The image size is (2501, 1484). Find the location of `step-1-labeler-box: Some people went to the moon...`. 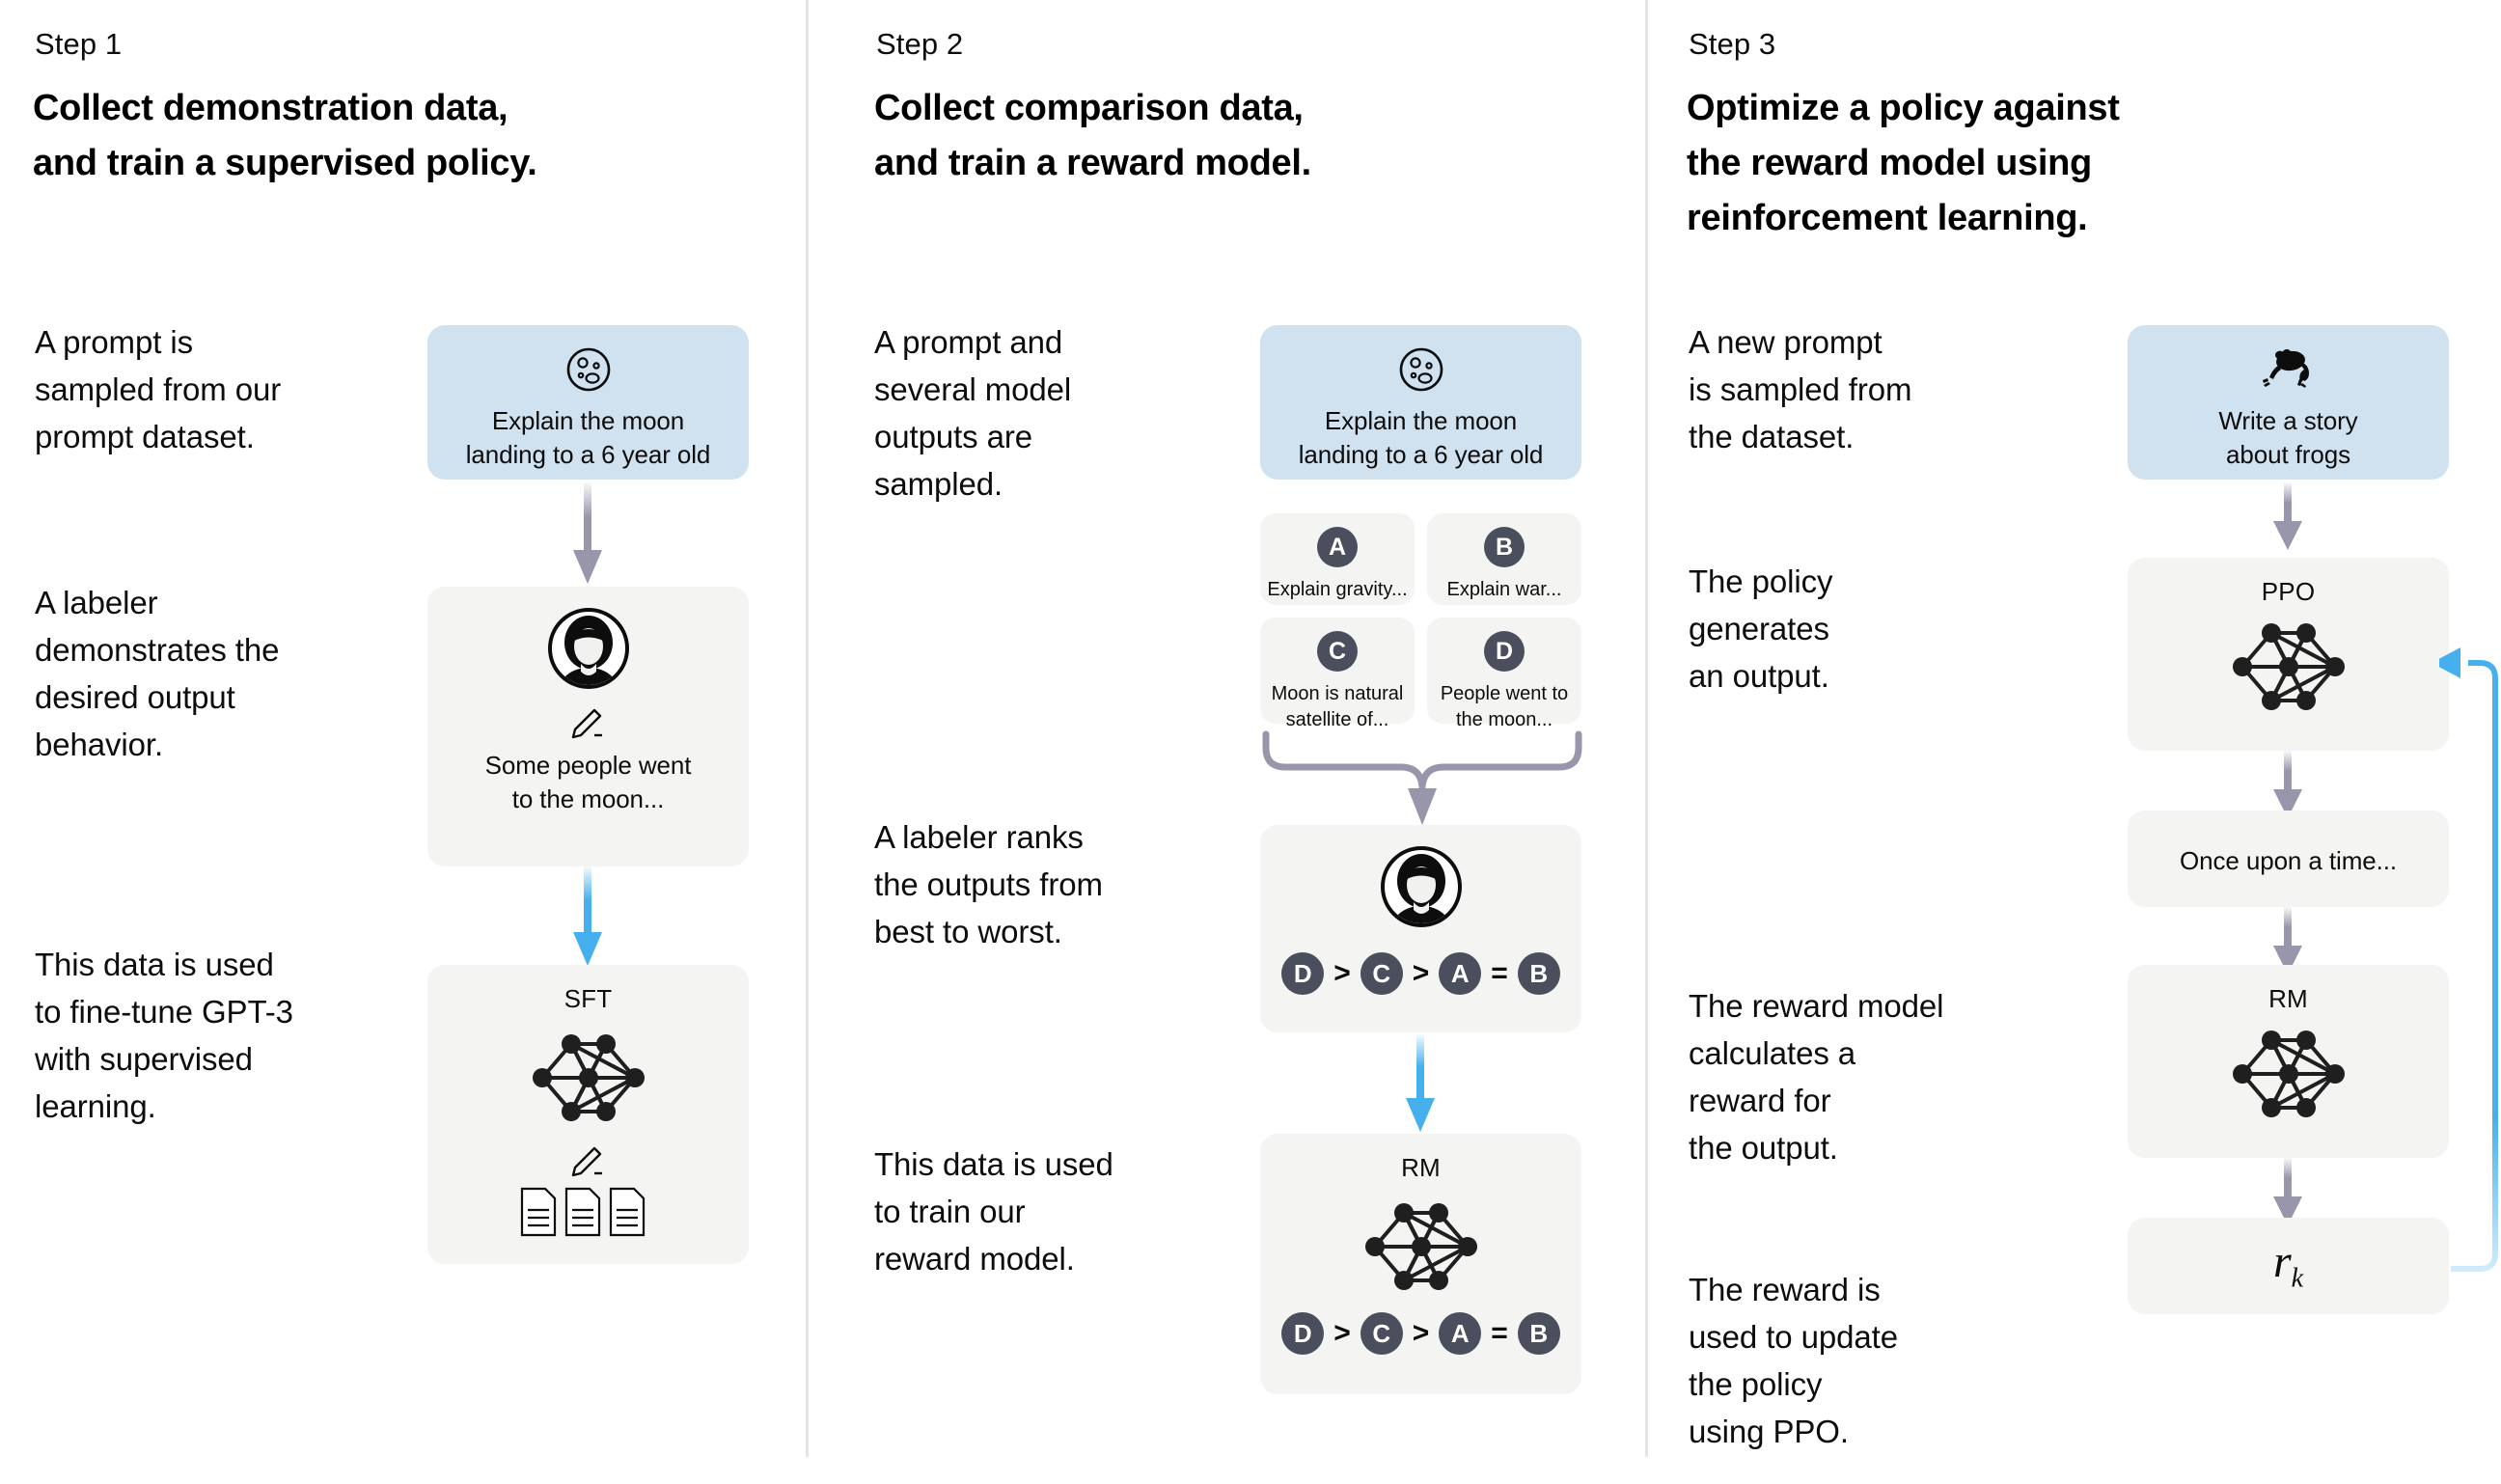

step-1-labeler-box: Some people went to the moon... is located at coordinates (588, 726).